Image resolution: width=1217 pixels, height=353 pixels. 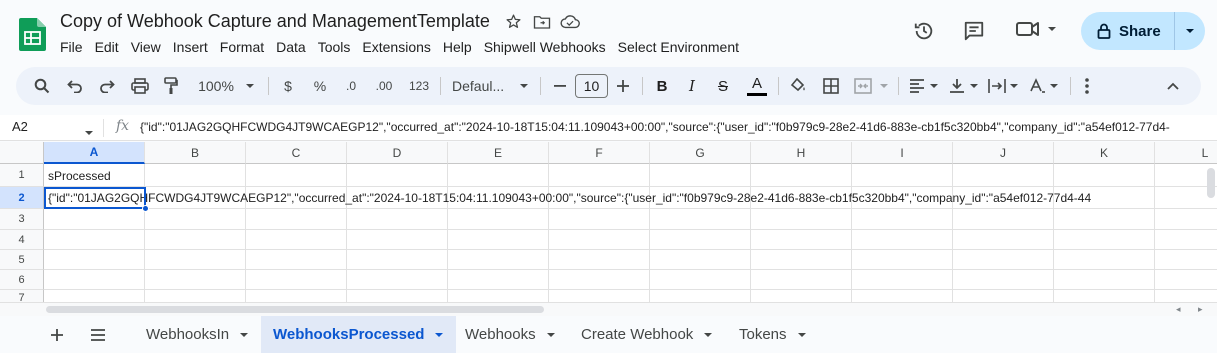 I want to click on zoom-select: 100%, so click(x=216, y=86).